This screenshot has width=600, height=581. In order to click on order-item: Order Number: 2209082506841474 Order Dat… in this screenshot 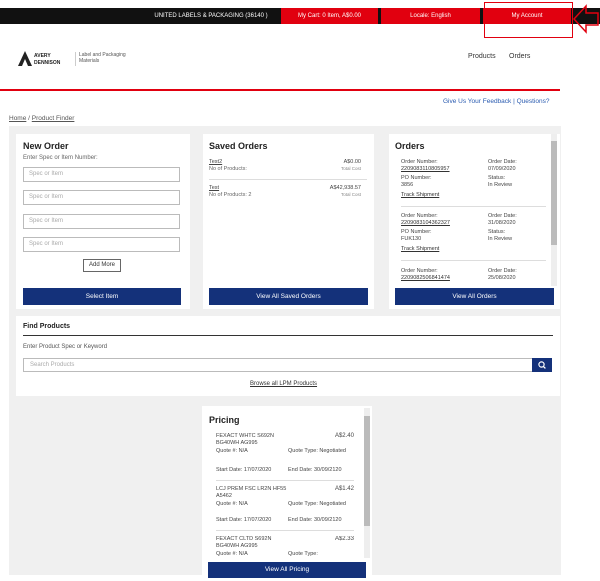, I will do `click(473, 276)`.